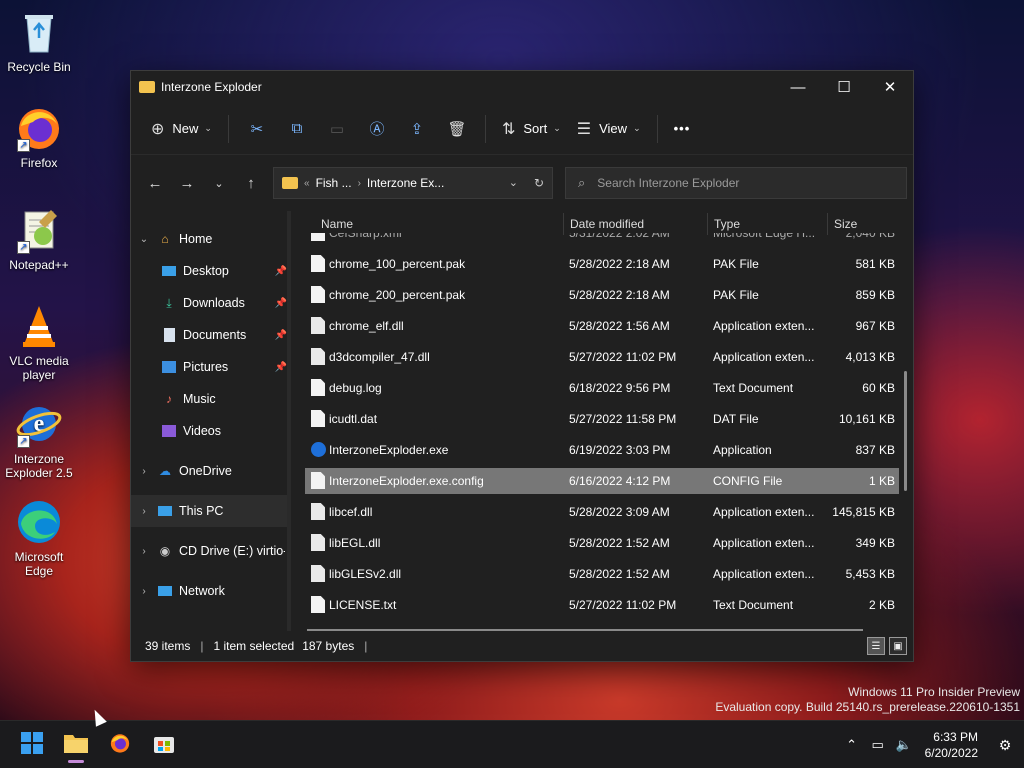  Describe the element at coordinates (682, 129) in the screenshot. I see `more-options-button: •••` at that location.